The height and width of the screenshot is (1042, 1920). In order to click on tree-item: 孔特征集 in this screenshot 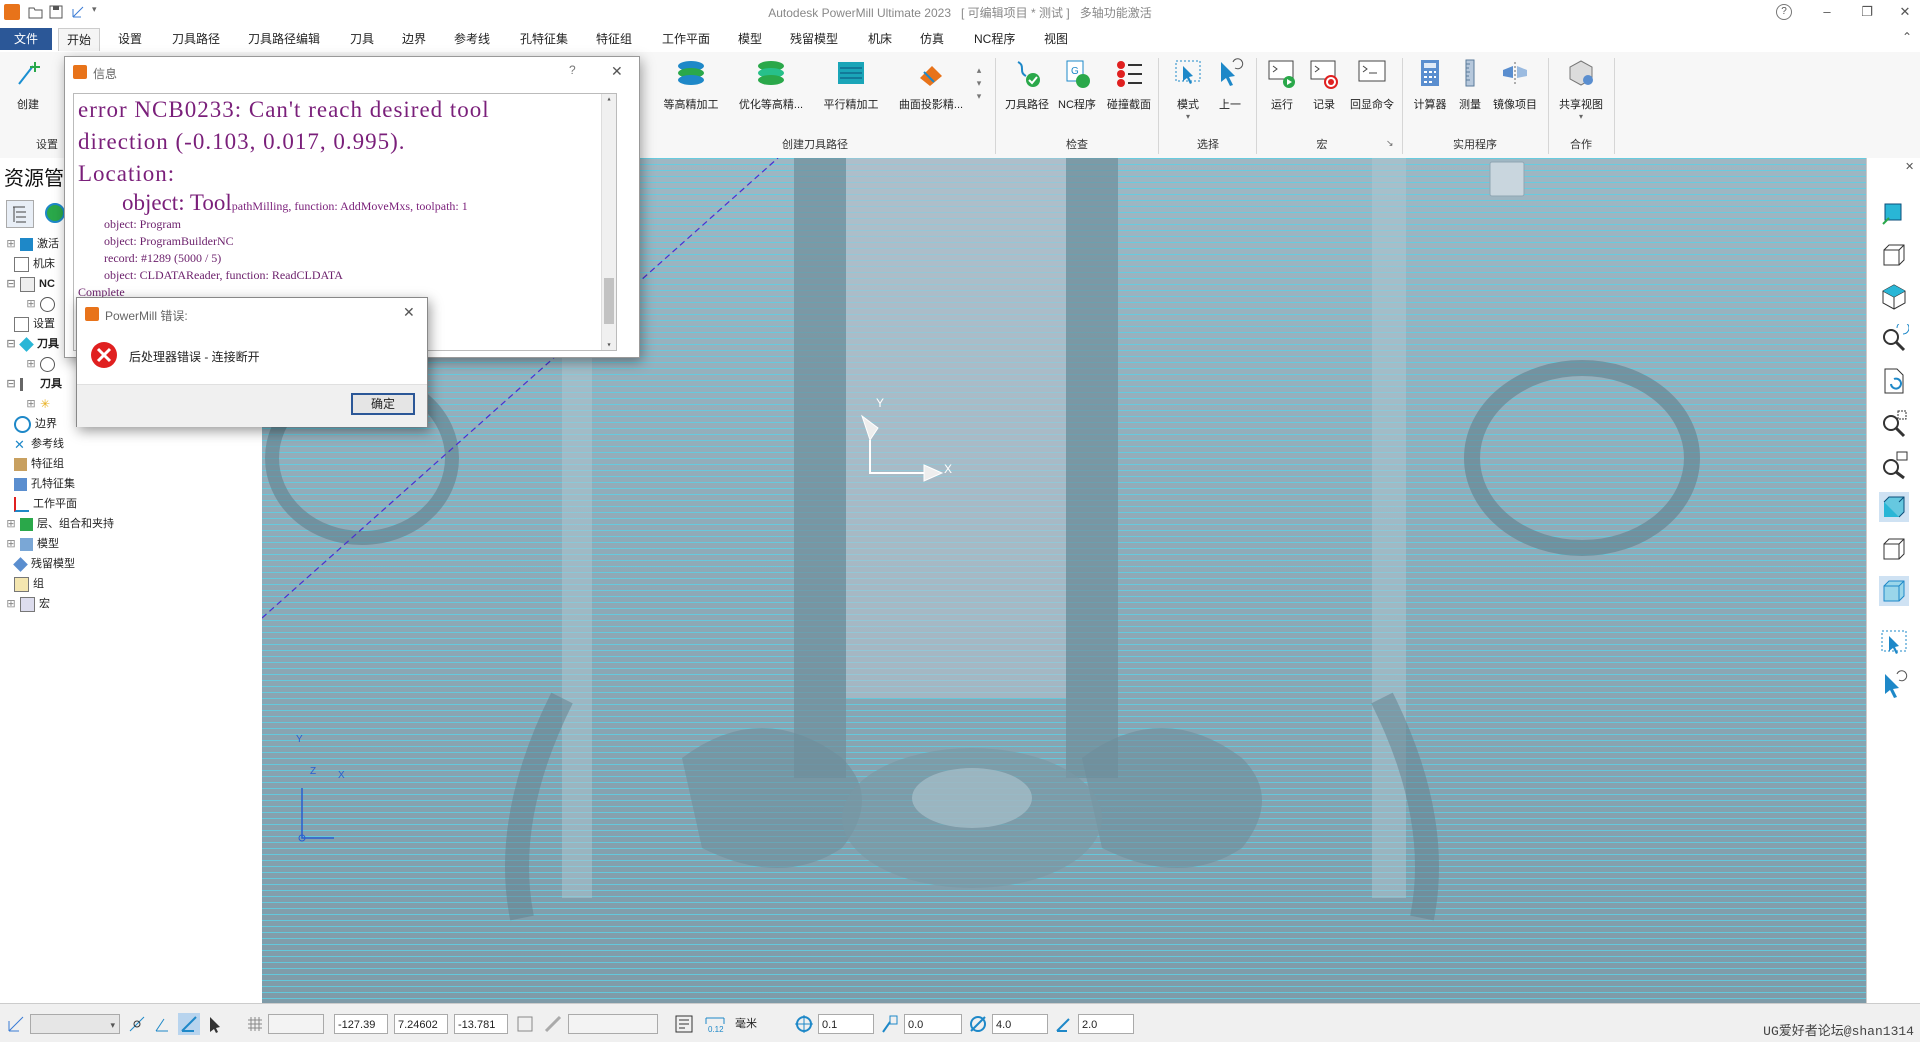, I will do `click(42, 484)`.